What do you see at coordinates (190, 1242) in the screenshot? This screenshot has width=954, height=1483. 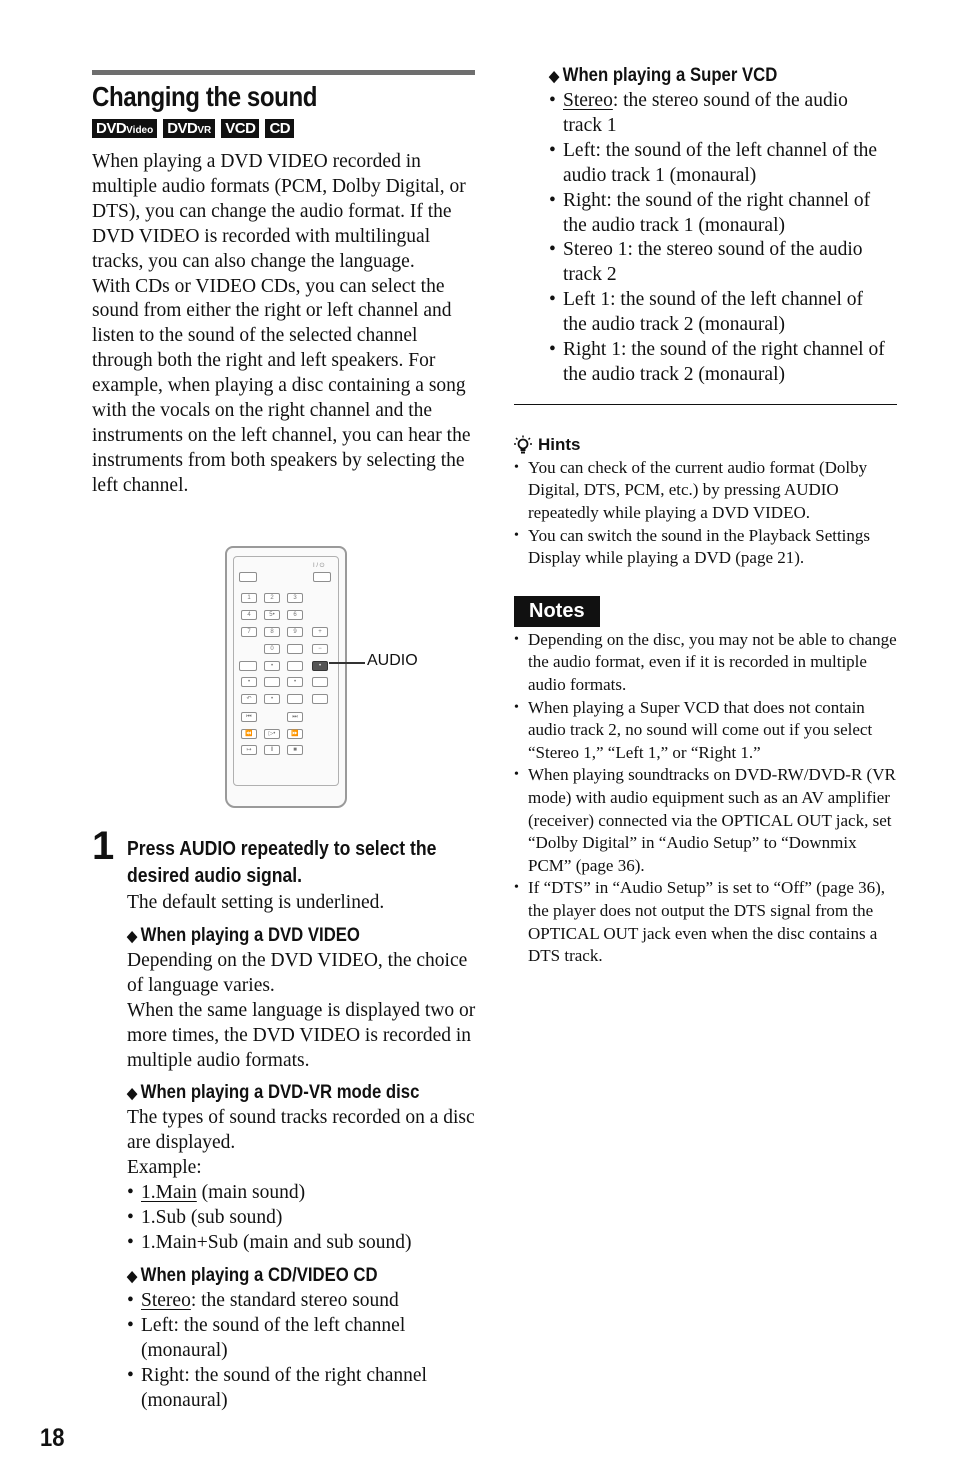 I see `option-term: 1.Main+Sub` at bounding box center [190, 1242].